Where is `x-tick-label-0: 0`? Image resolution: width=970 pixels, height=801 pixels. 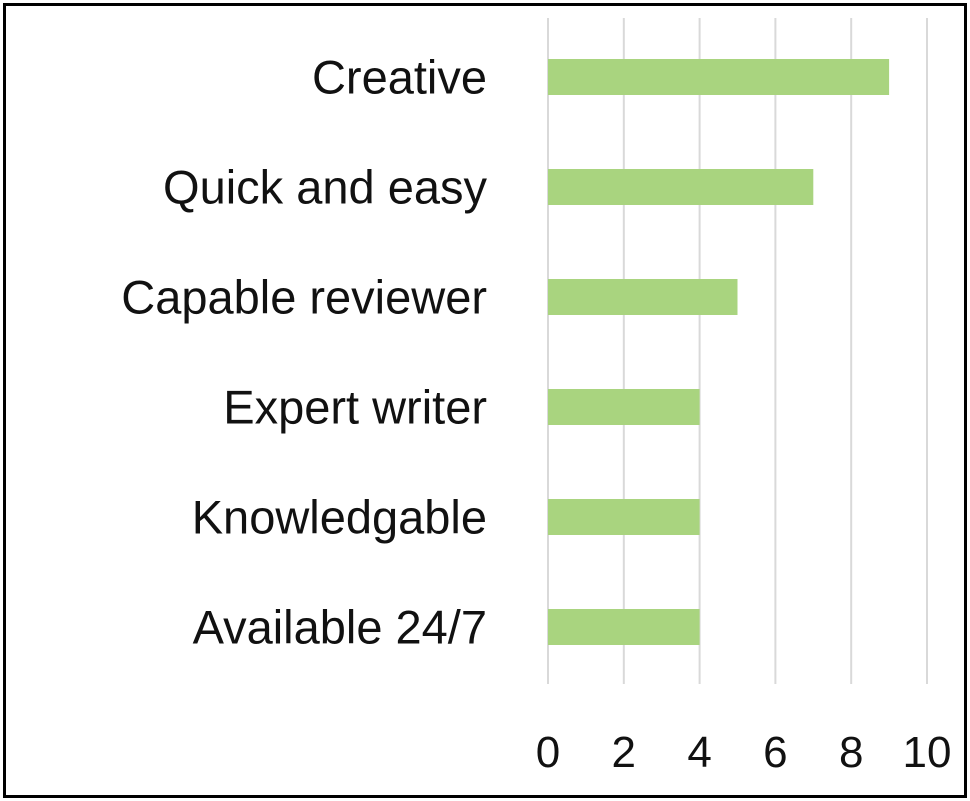
x-tick-label-0: 0 is located at coordinates (548, 752).